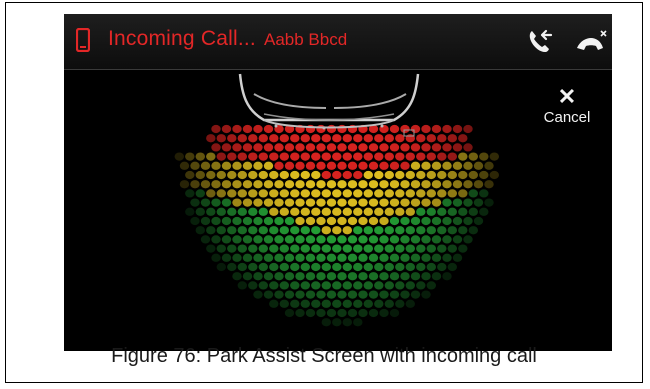 This screenshot has width=650, height=389. What do you see at coordinates (591, 42) in the screenshot?
I see `reject-call-icon` at bounding box center [591, 42].